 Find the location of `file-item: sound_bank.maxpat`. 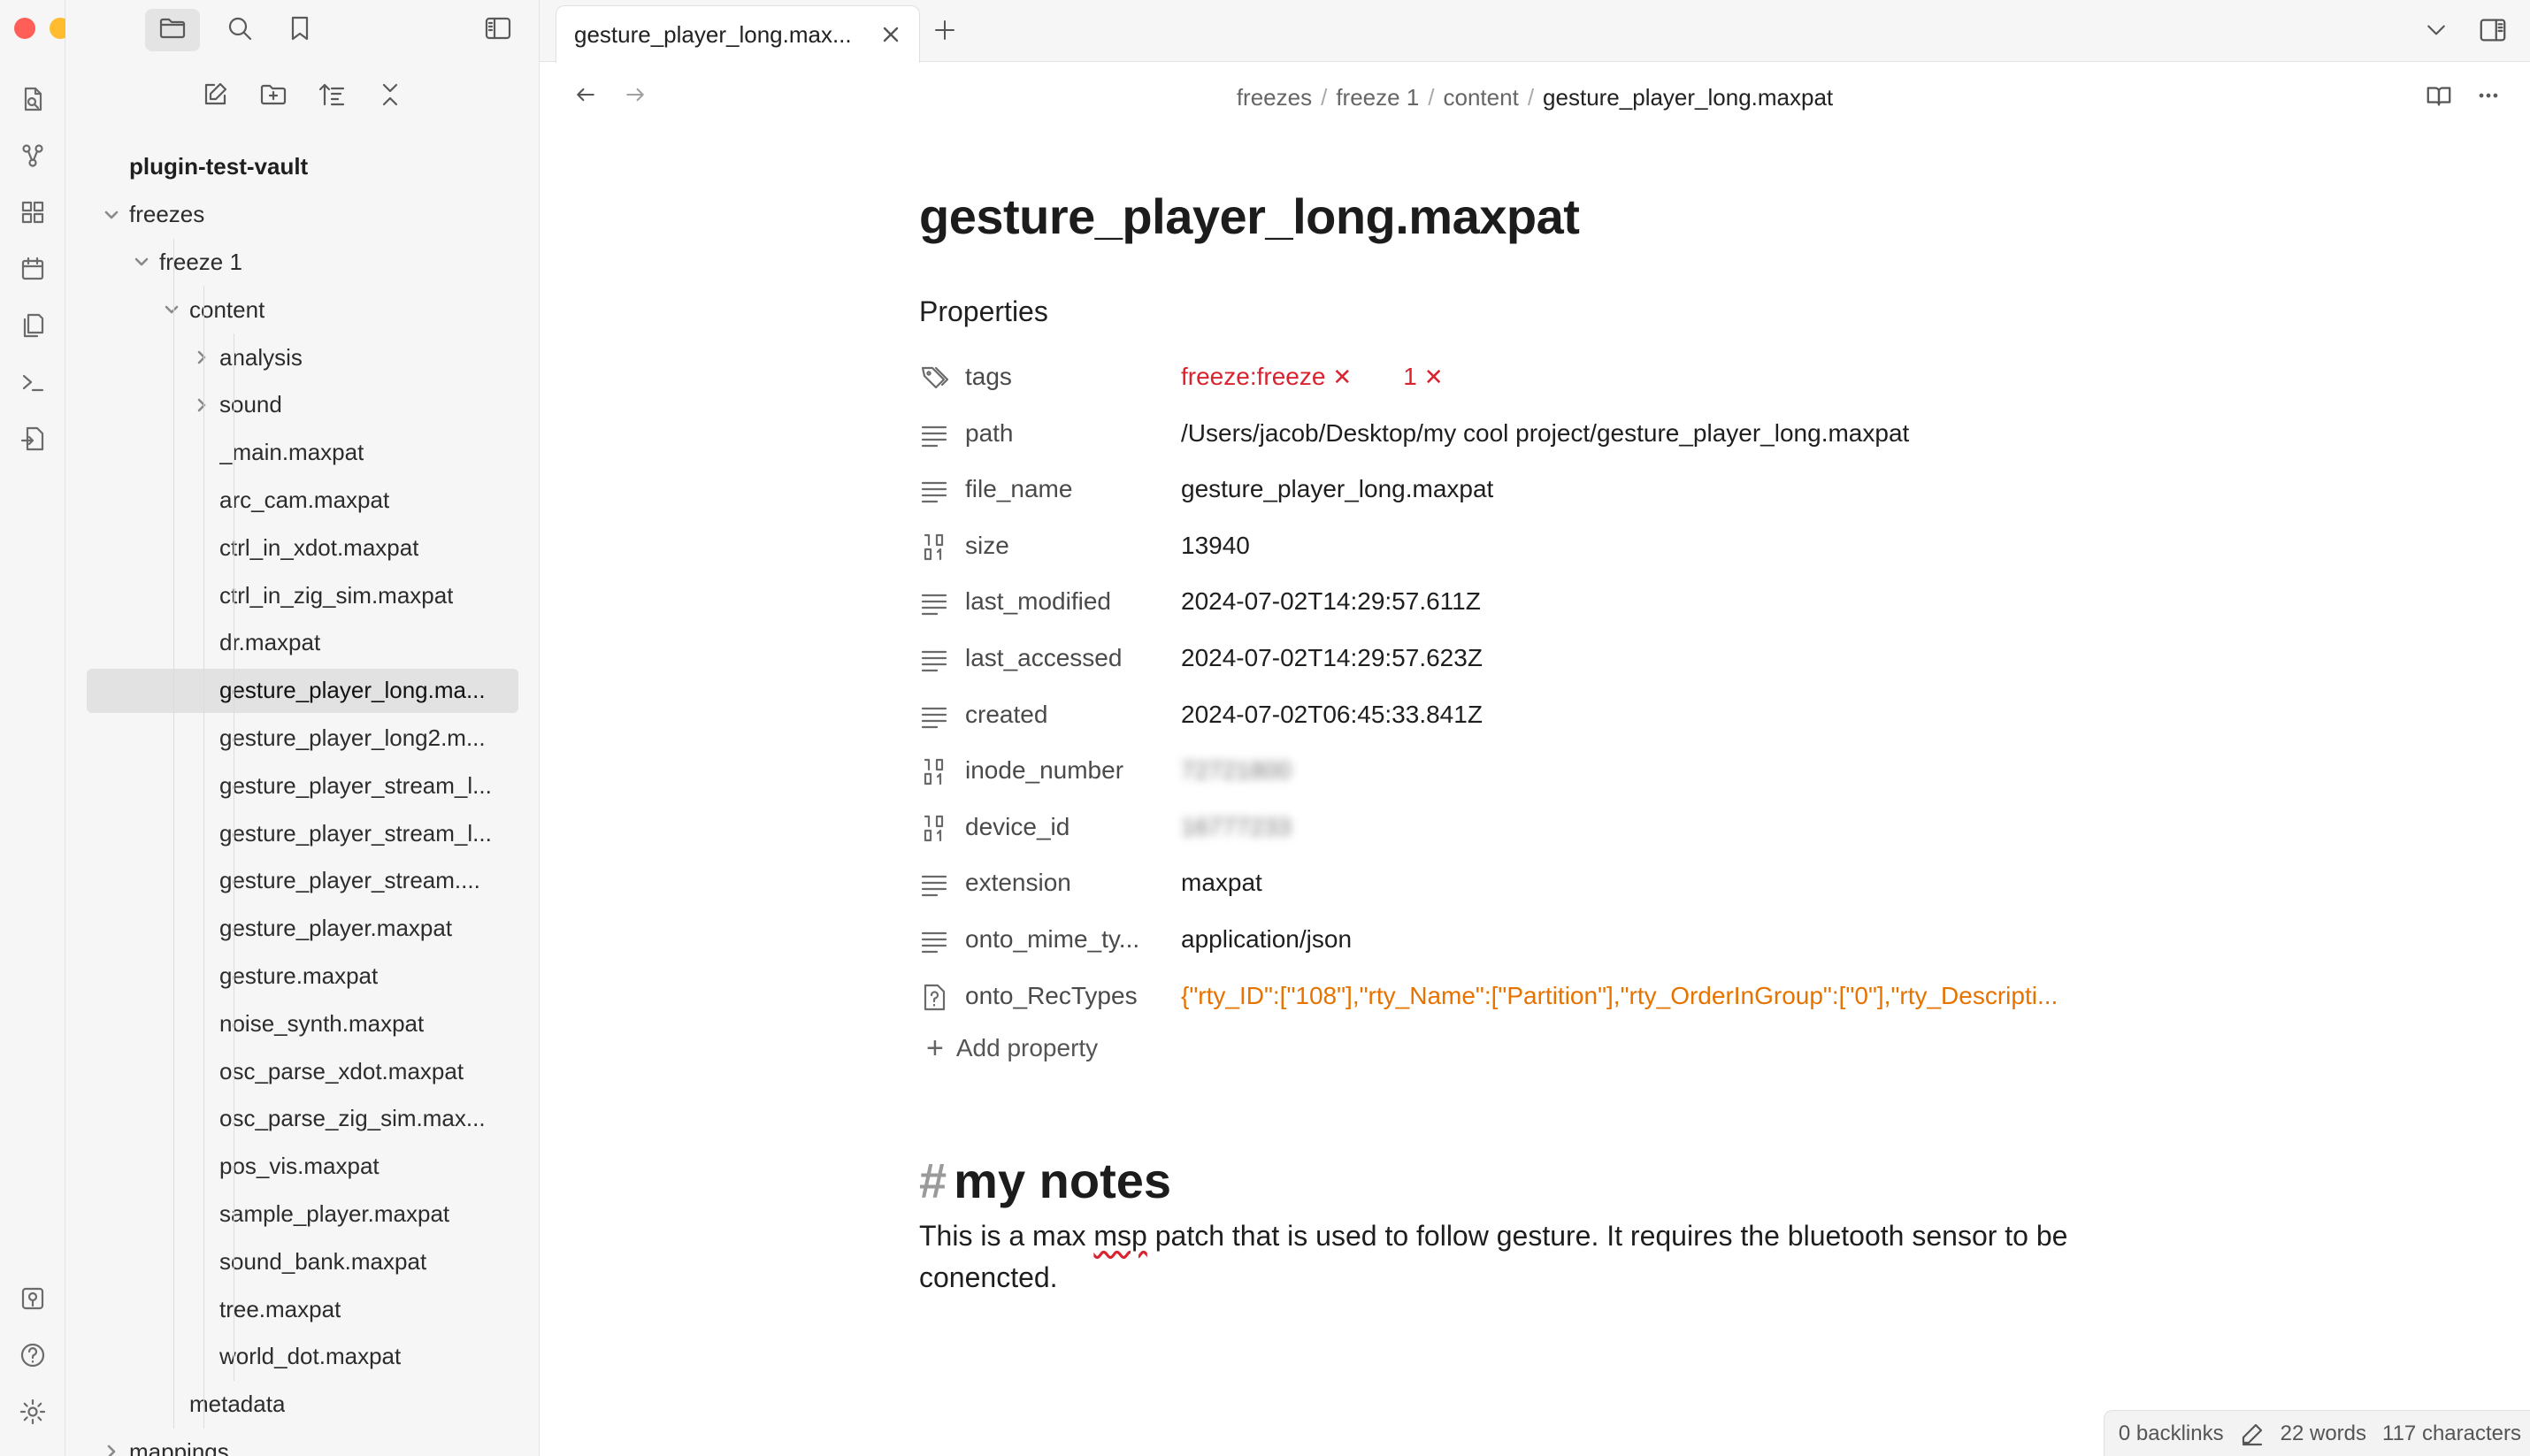

file-item: sound_bank.maxpat is located at coordinates (302, 1261).